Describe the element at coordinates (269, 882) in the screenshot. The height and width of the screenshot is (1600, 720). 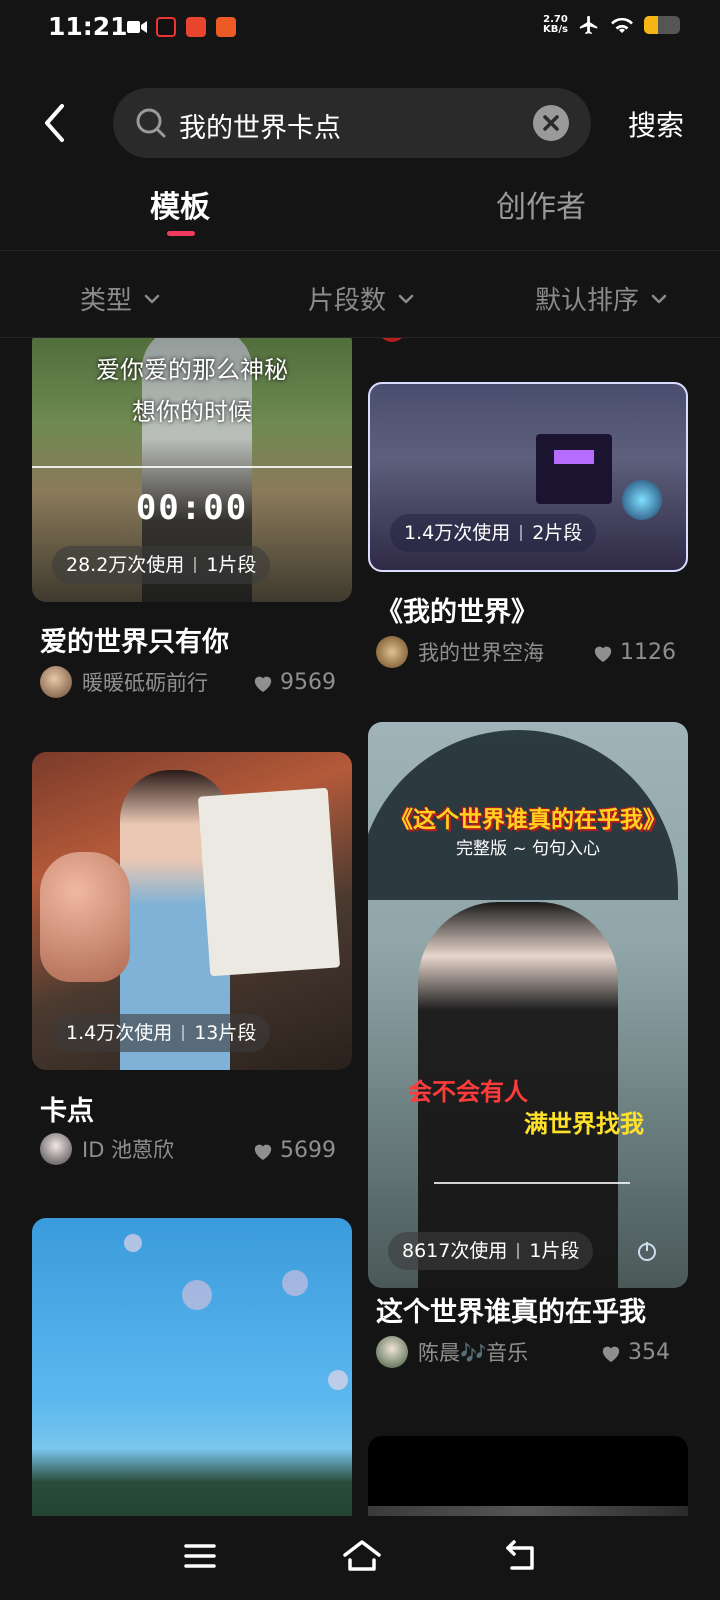
I see `certificate` at that location.